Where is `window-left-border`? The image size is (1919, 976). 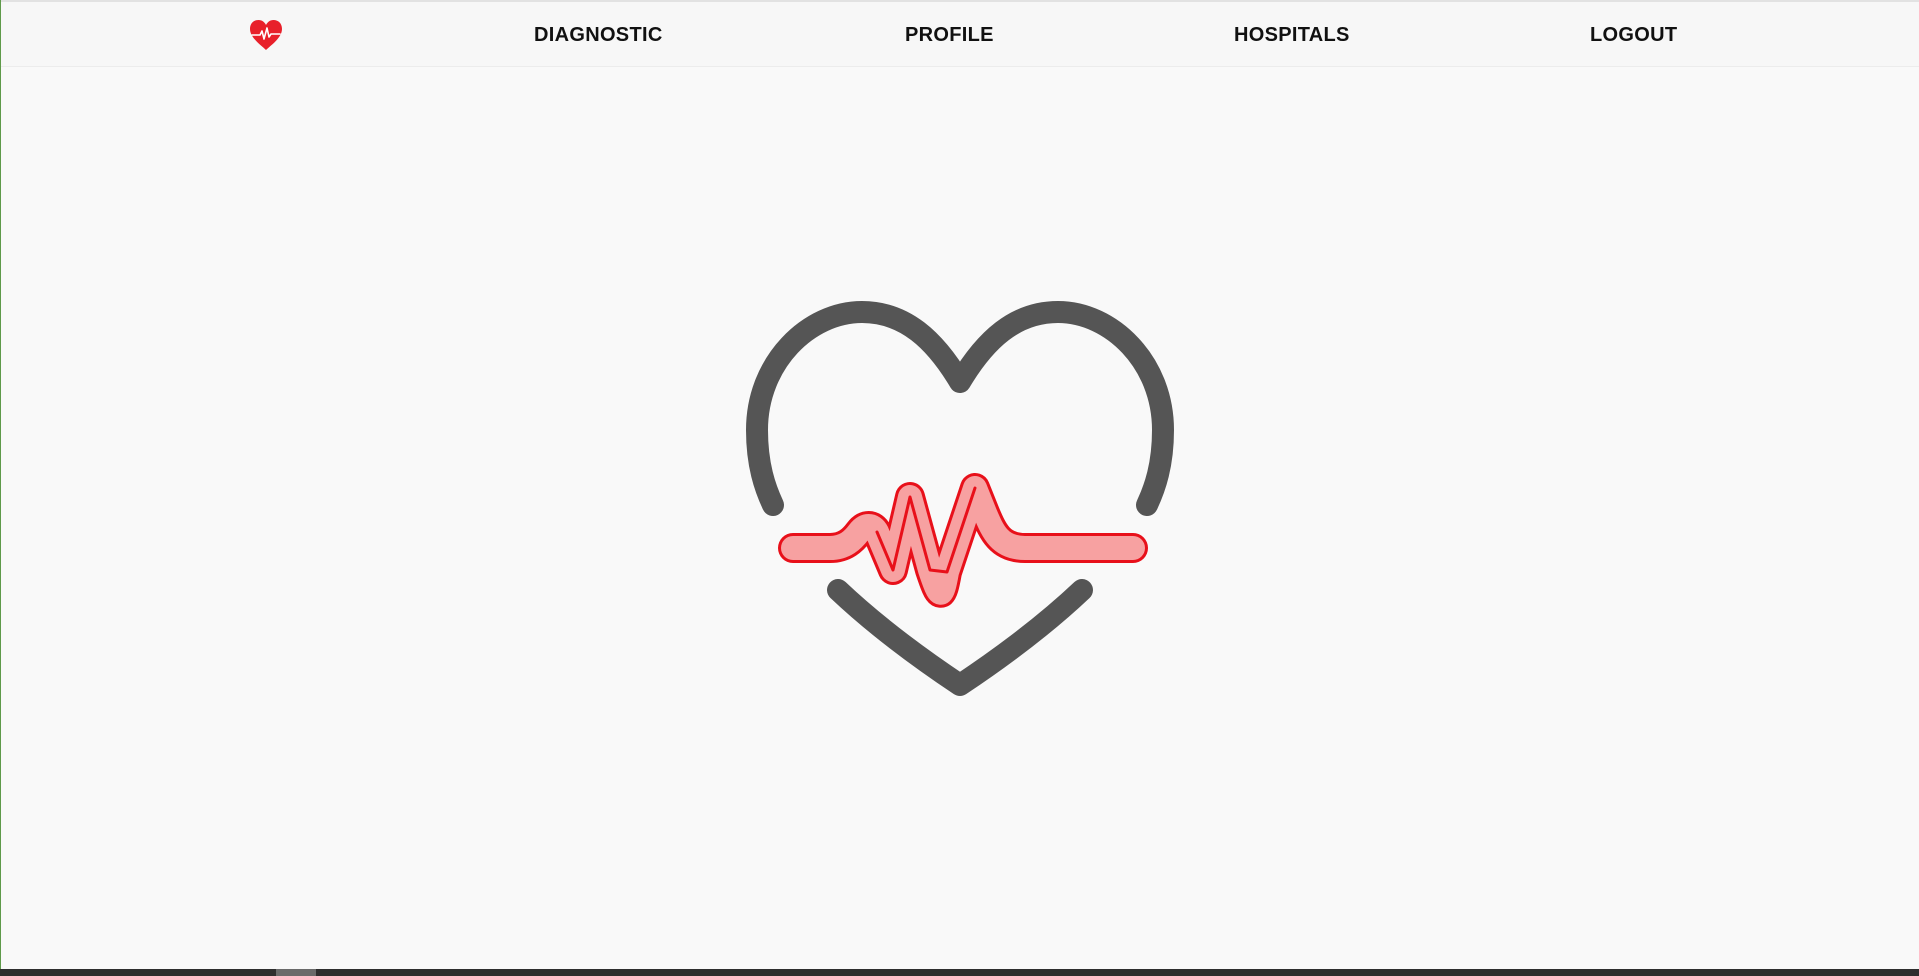
window-left-border is located at coordinates (0, 484).